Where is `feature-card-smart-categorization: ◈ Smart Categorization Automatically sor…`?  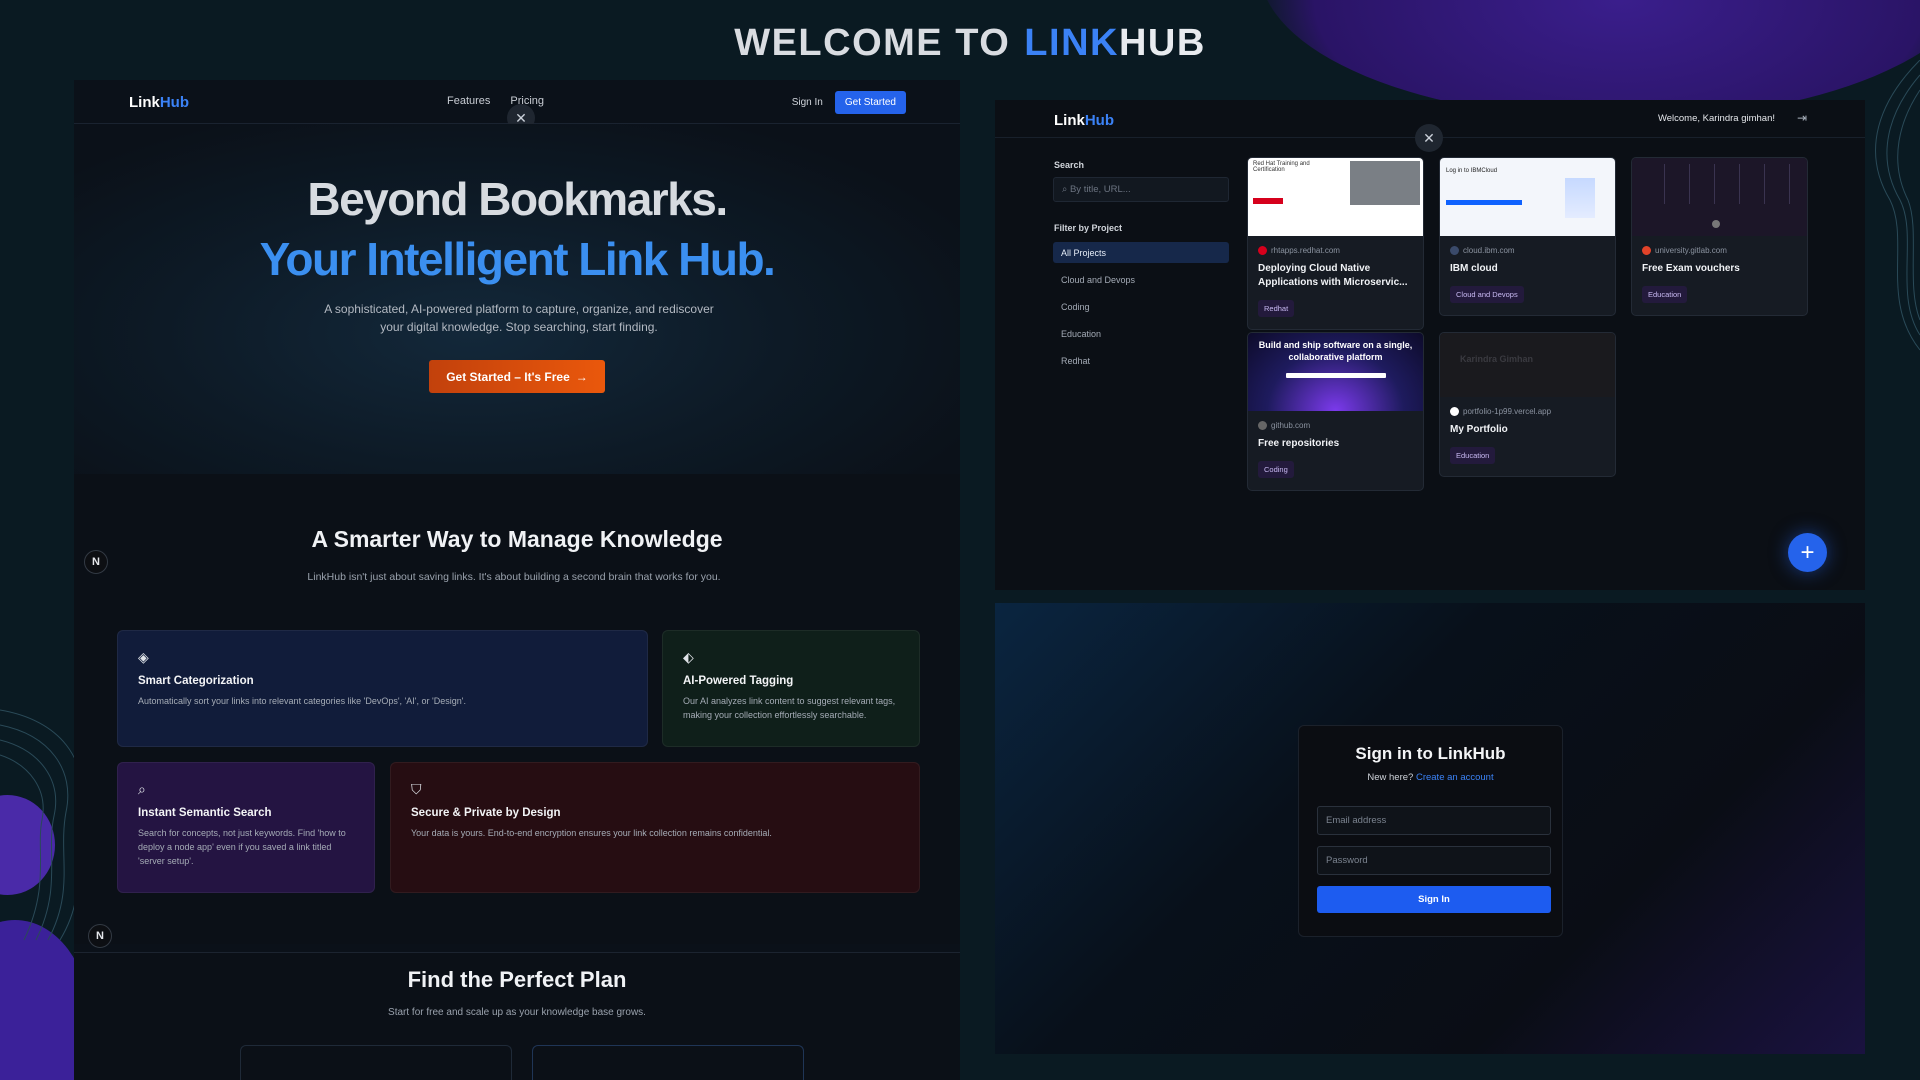 feature-card-smart-categorization: ◈ Smart Categorization Automatically sor… is located at coordinates (382, 688).